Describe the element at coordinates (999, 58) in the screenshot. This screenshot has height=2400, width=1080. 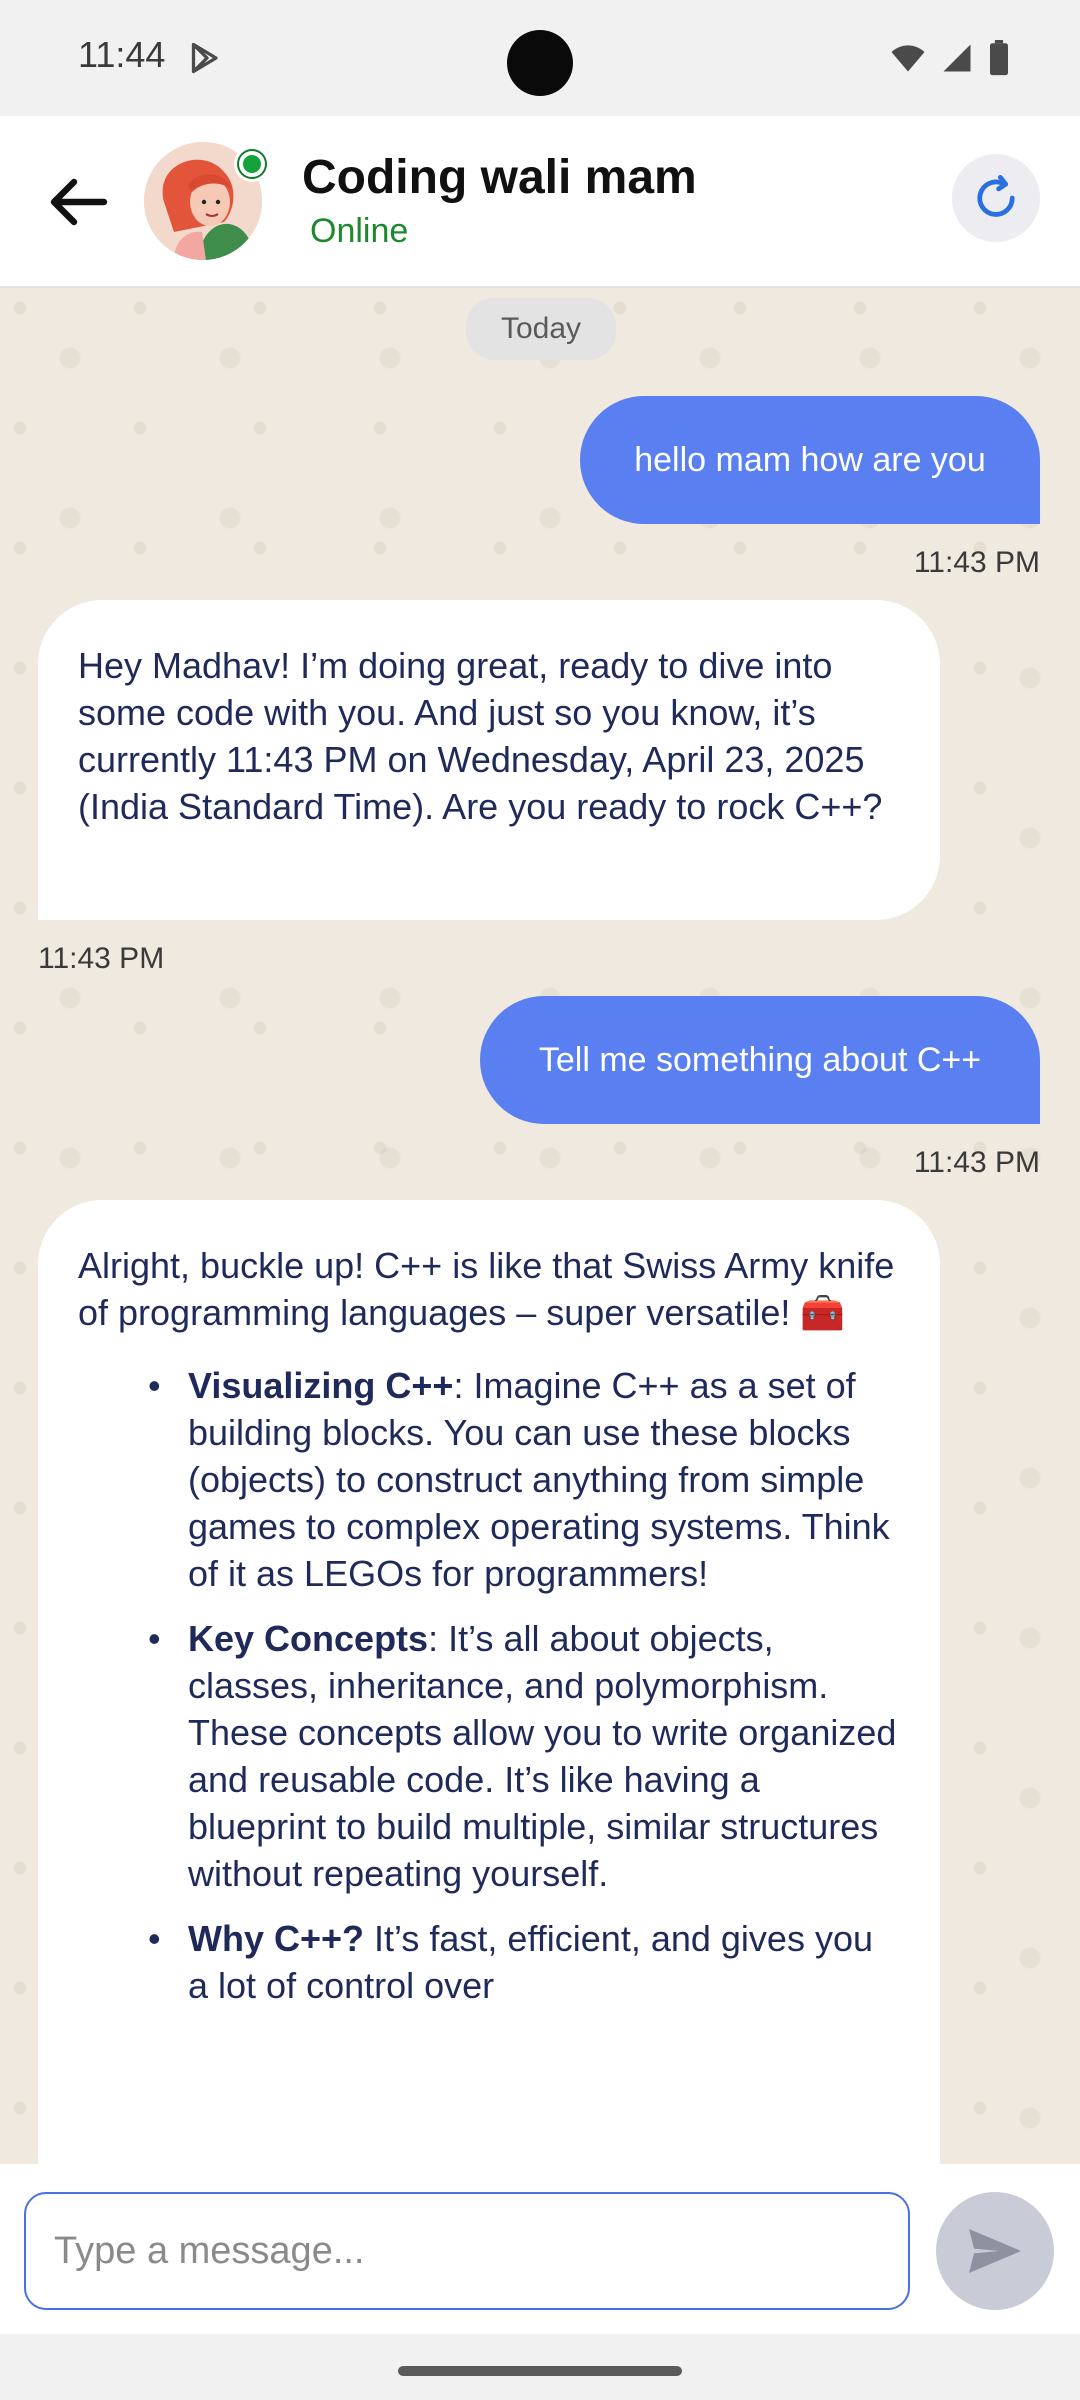
I see `battery-icon` at that location.